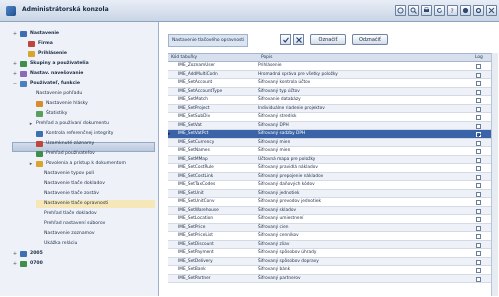 The width and height of the screenshot is (499, 297). I want to click on table-row: IME_SetCurrency Šifrovaný mien, so click(332, 142).